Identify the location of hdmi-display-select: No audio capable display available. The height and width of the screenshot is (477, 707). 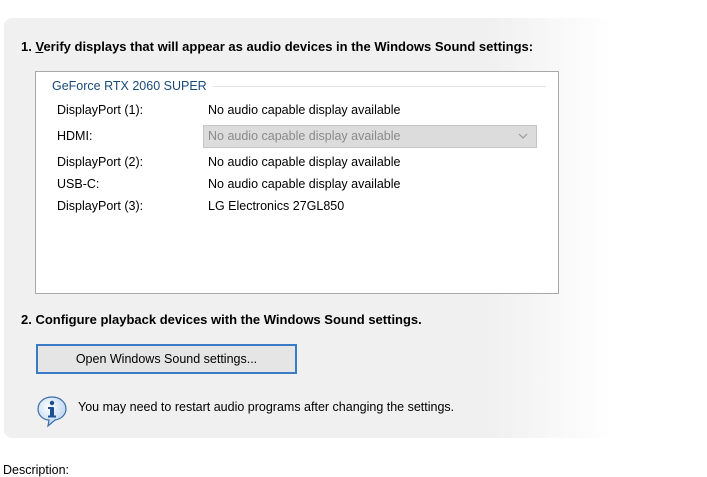
(370, 136).